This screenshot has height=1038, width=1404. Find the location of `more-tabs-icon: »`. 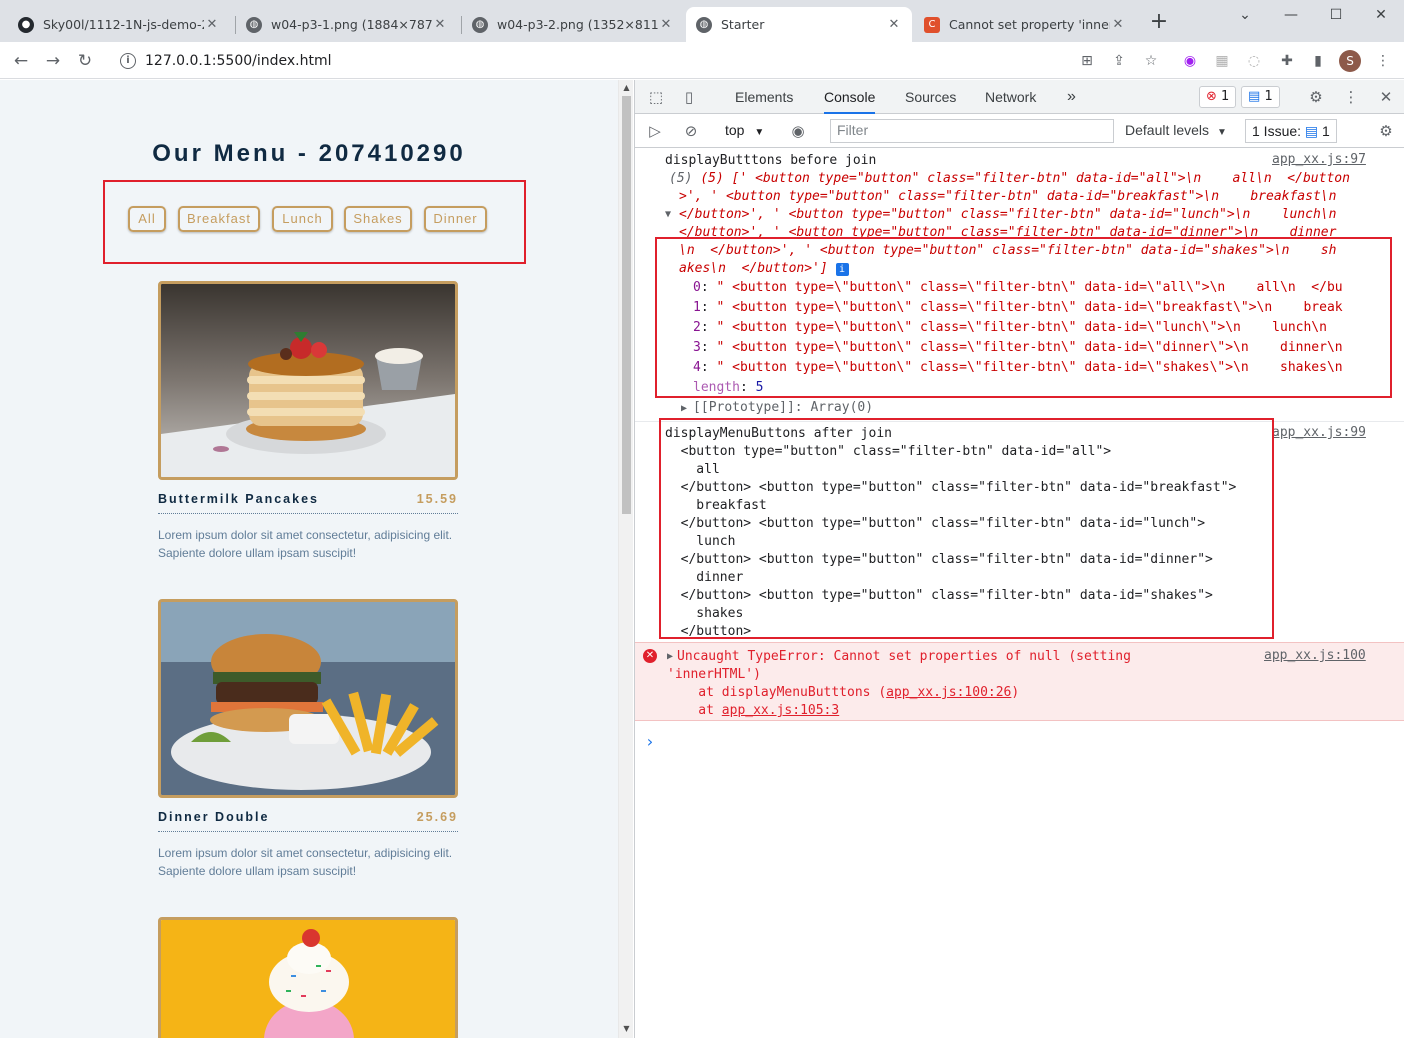

more-tabs-icon: » is located at coordinates (1071, 97).